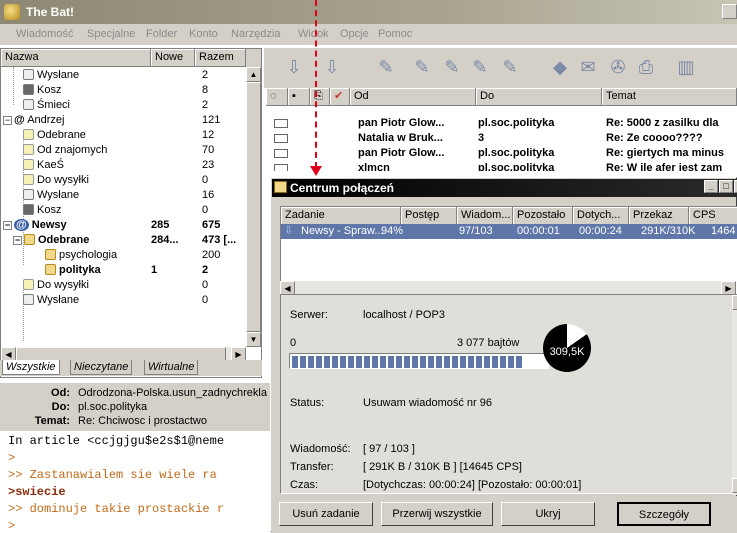  What do you see at coordinates (171, 367) in the screenshot?
I see `tab-virtual: Wirtualne` at bounding box center [171, 367].